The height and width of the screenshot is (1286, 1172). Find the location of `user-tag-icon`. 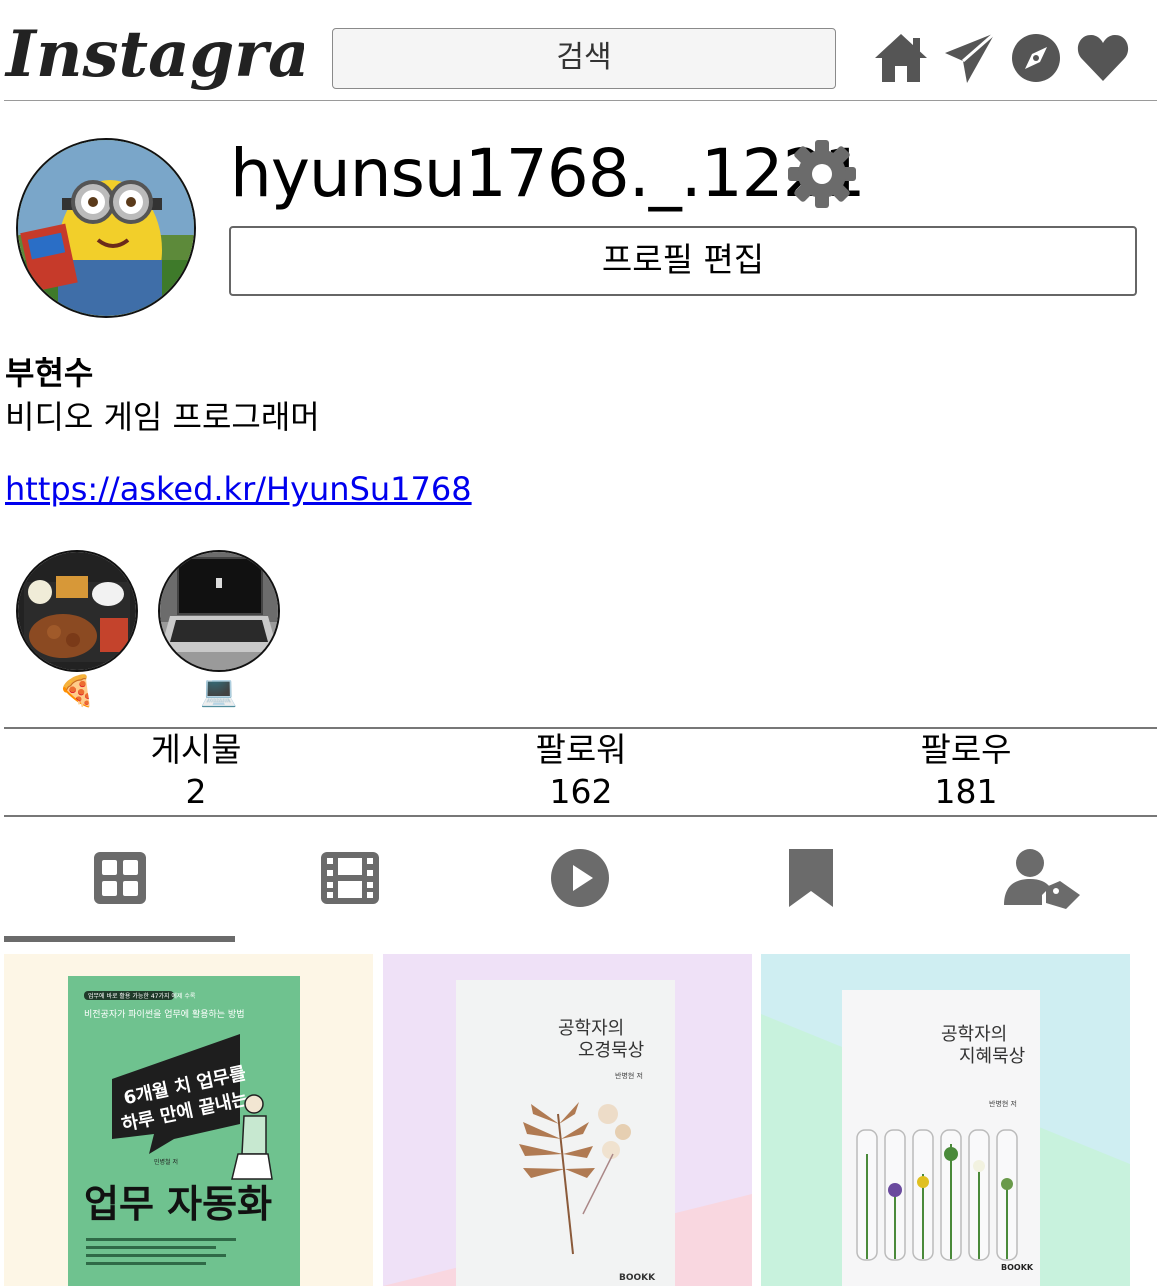

user-tag-icon is located at coordinates (1042, 879).